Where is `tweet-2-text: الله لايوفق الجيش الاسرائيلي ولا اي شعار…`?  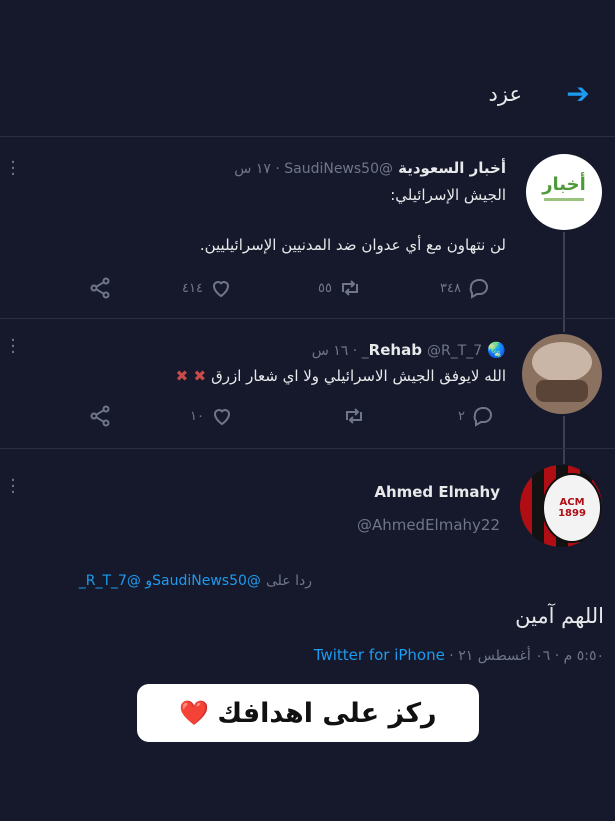
tweet-2-text: الله لايوفق الجيش الاسرائيلي ولا اي شعار… is located at coordinates (358, 376).